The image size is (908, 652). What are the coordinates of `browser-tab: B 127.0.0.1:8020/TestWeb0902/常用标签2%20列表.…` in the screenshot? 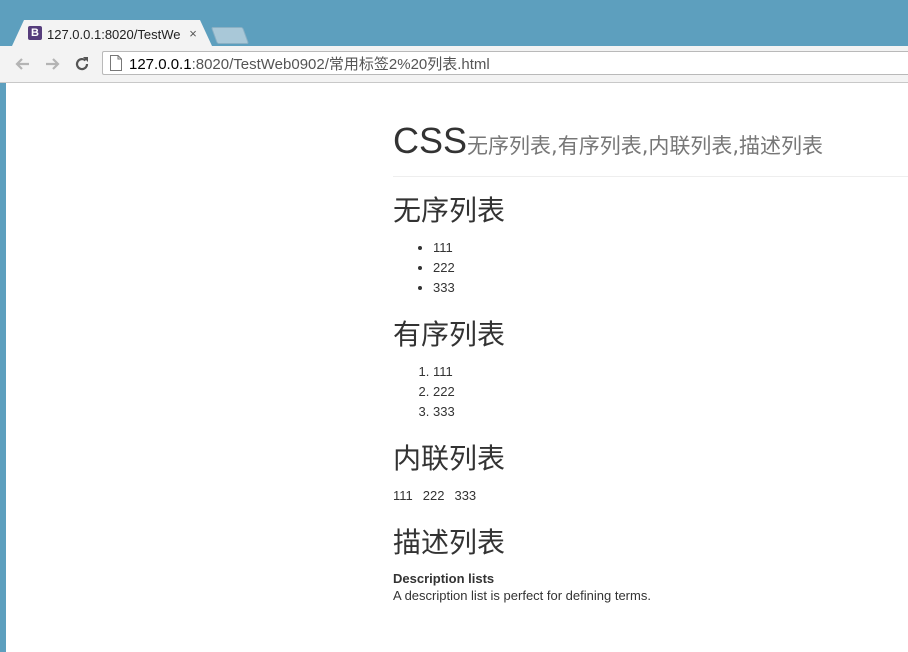 It's located at (112, 33).